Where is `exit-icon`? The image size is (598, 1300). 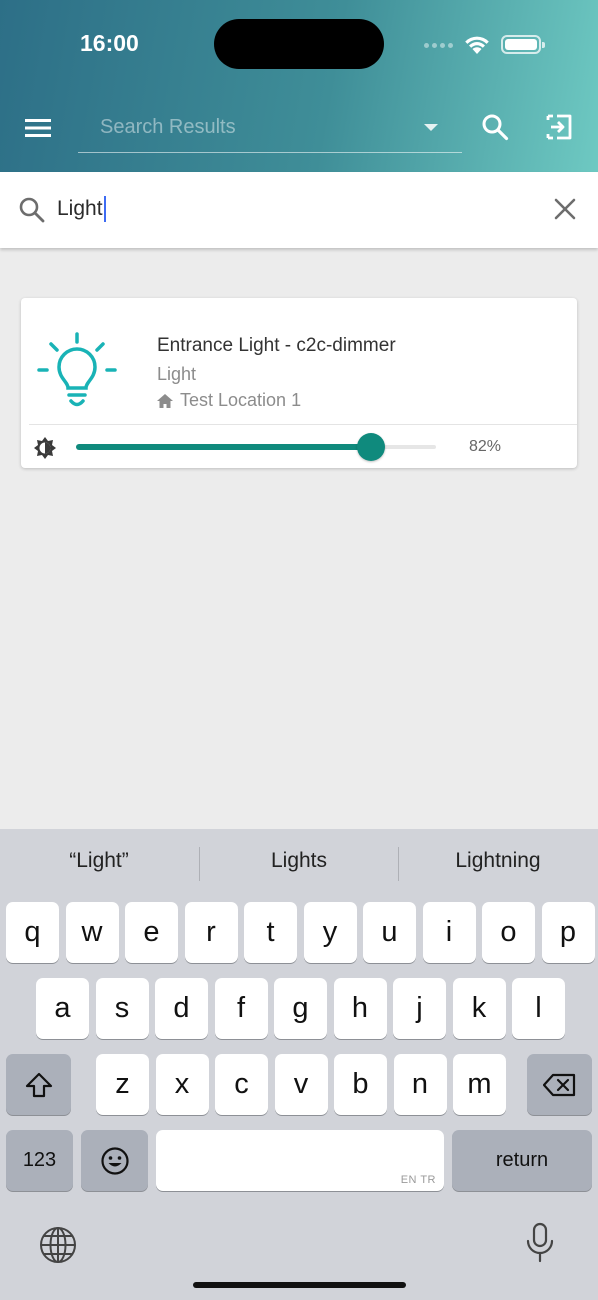 exit-icon is located at coordinates (559, 127).